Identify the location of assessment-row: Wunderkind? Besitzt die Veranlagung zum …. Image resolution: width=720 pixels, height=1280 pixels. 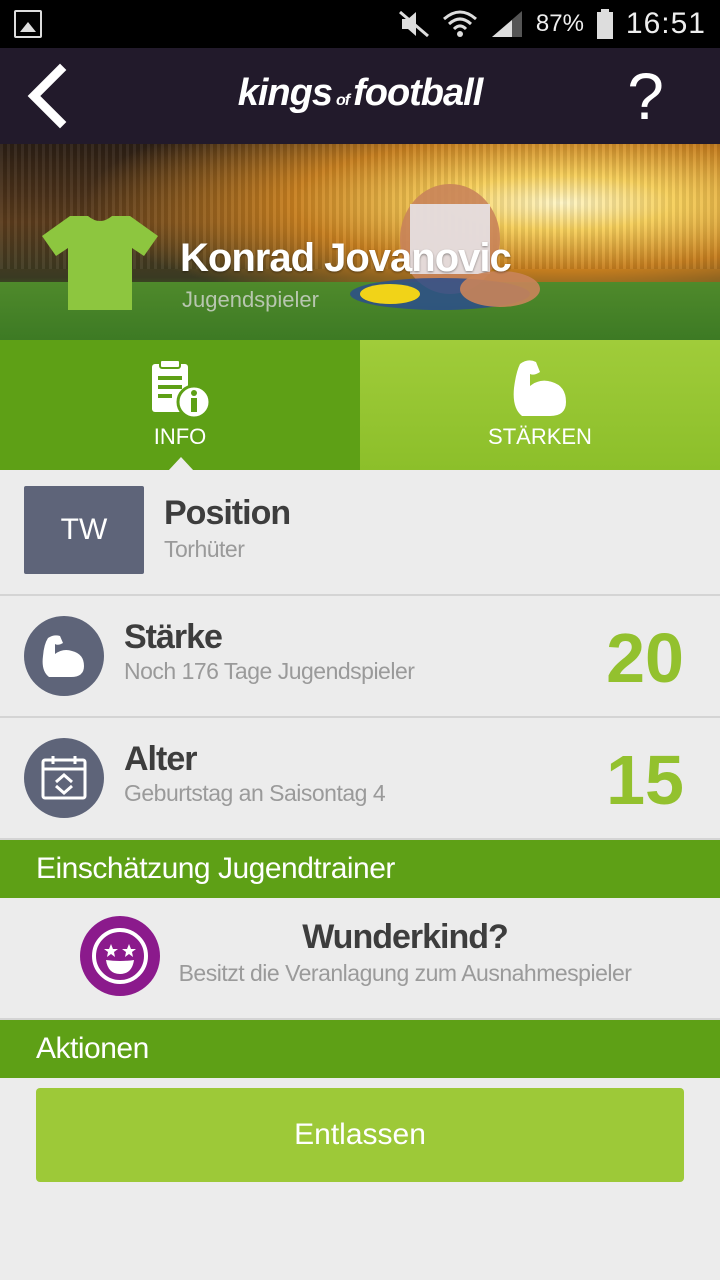
(360, 959).